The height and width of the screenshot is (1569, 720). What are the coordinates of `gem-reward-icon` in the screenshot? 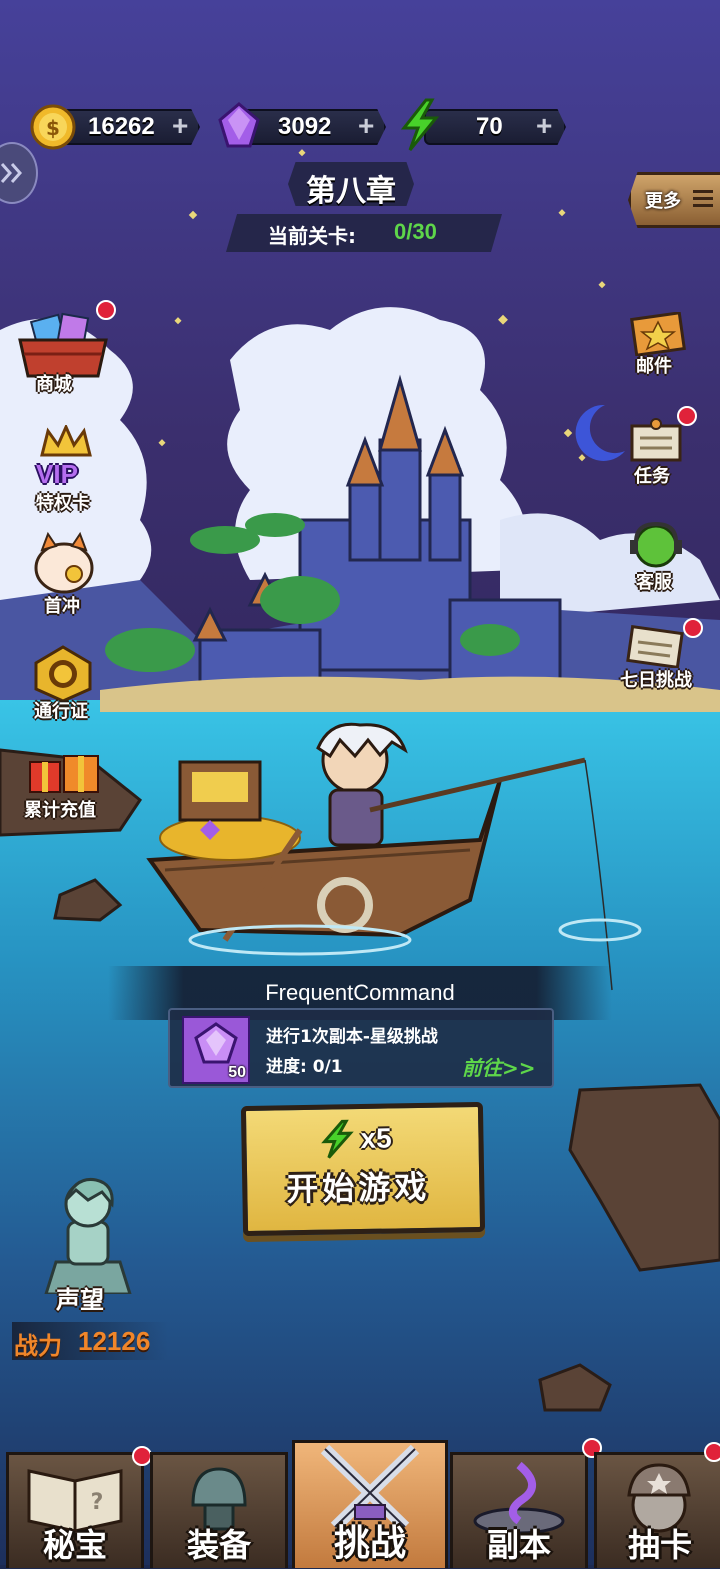 It's located at (216, 1043).